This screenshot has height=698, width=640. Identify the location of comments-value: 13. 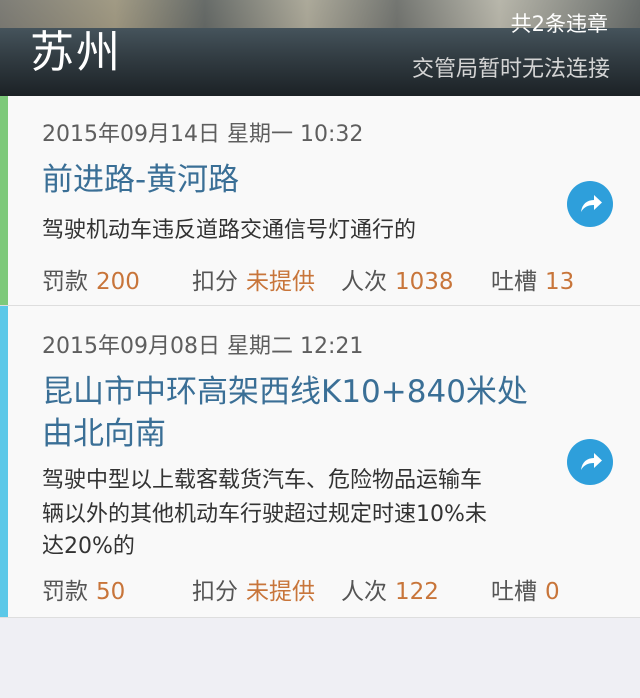
(560, 282).